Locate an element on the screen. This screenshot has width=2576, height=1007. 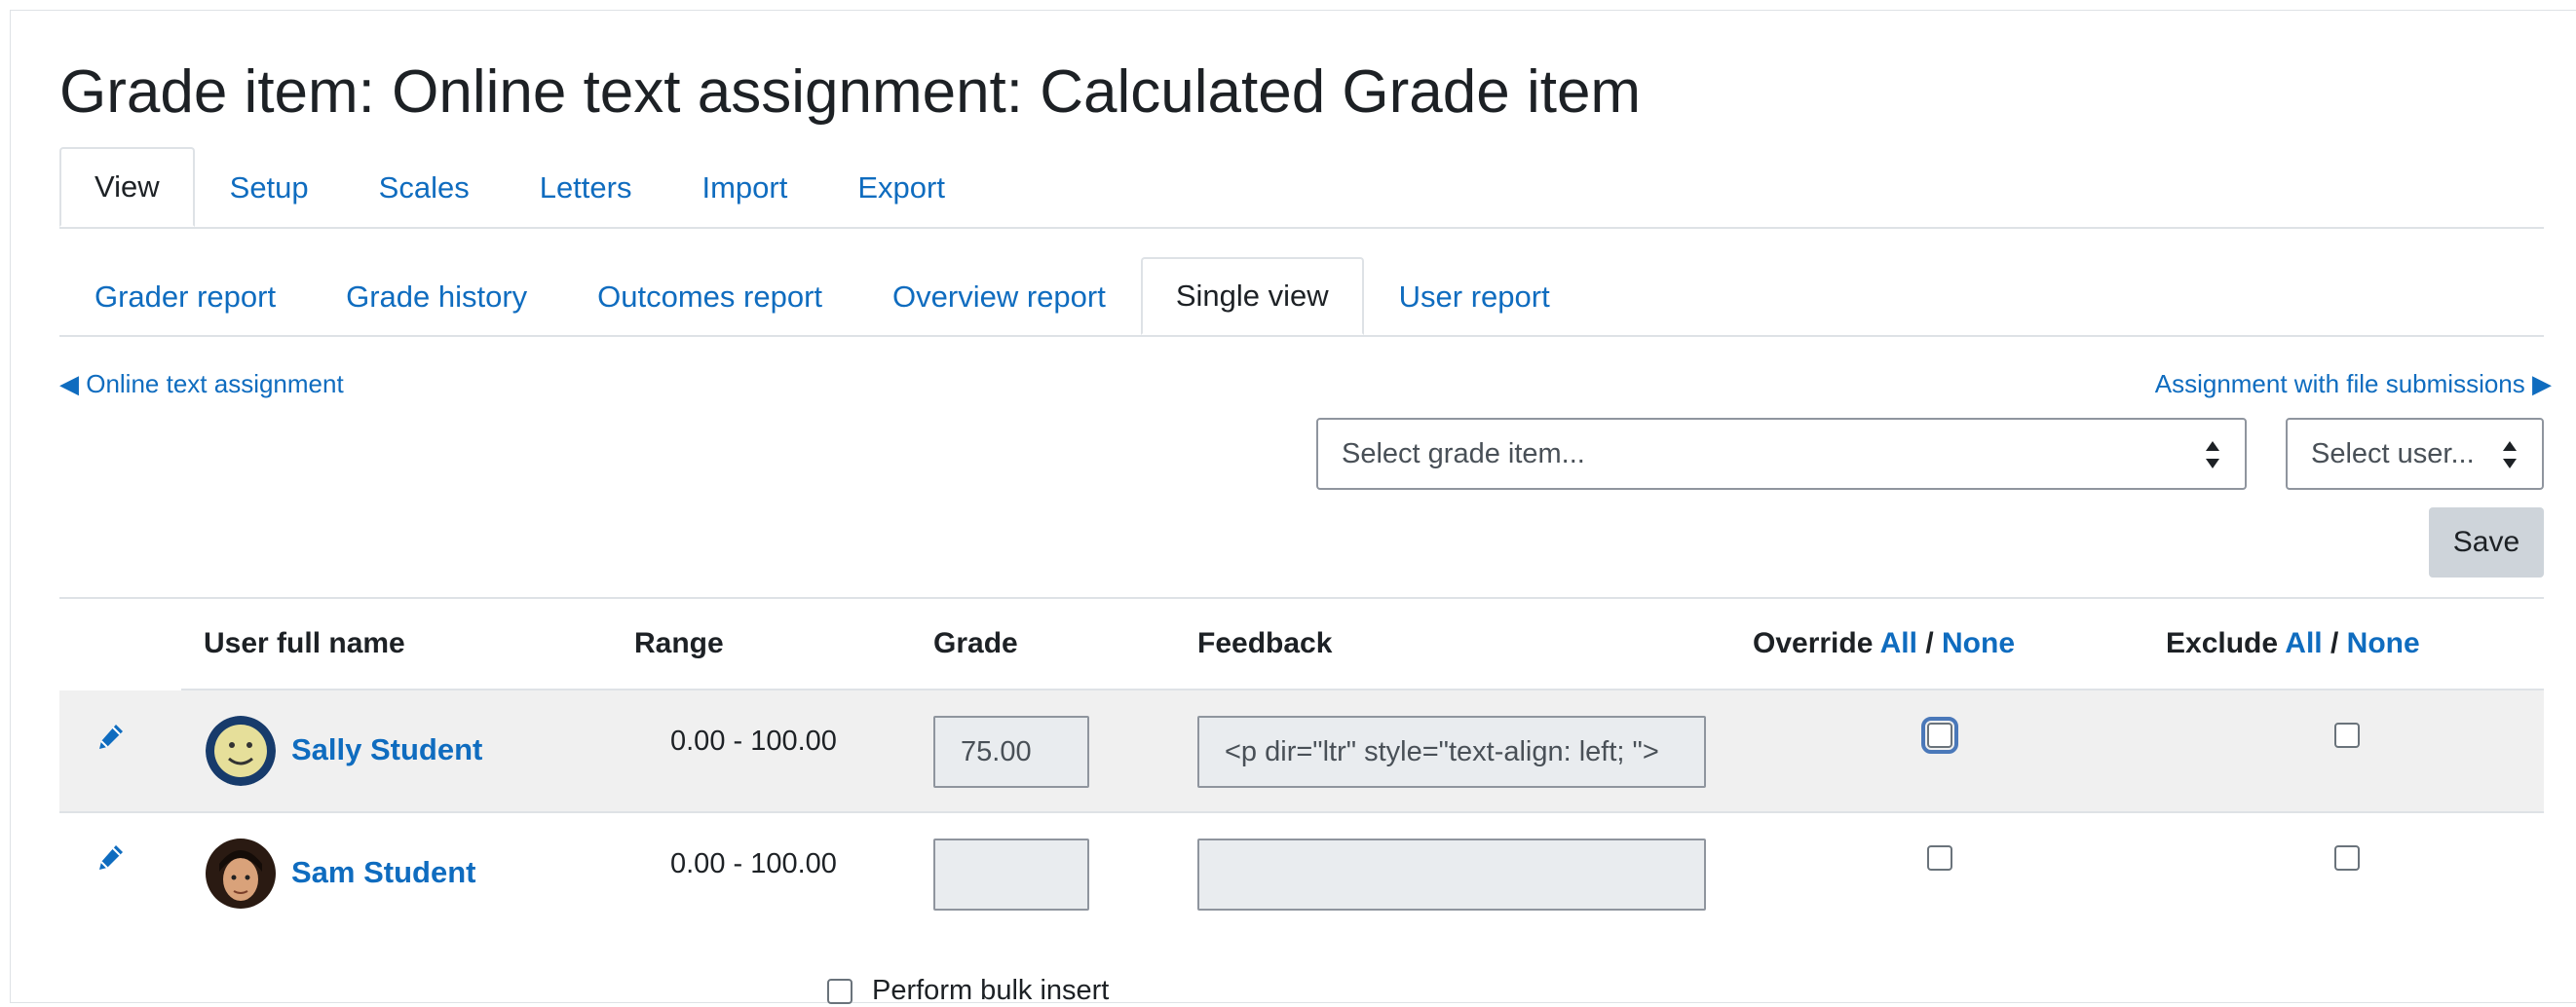
divider is located at coordinates (1301, 598).